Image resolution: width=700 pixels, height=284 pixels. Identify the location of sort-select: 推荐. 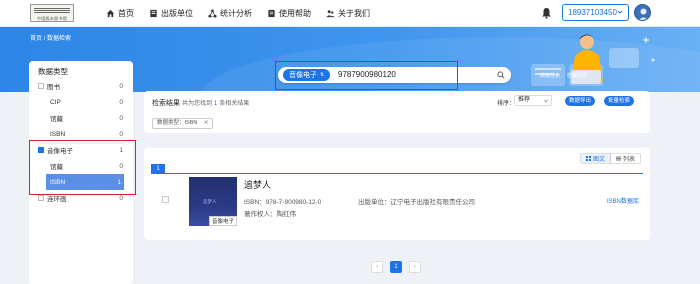
(533, 100).